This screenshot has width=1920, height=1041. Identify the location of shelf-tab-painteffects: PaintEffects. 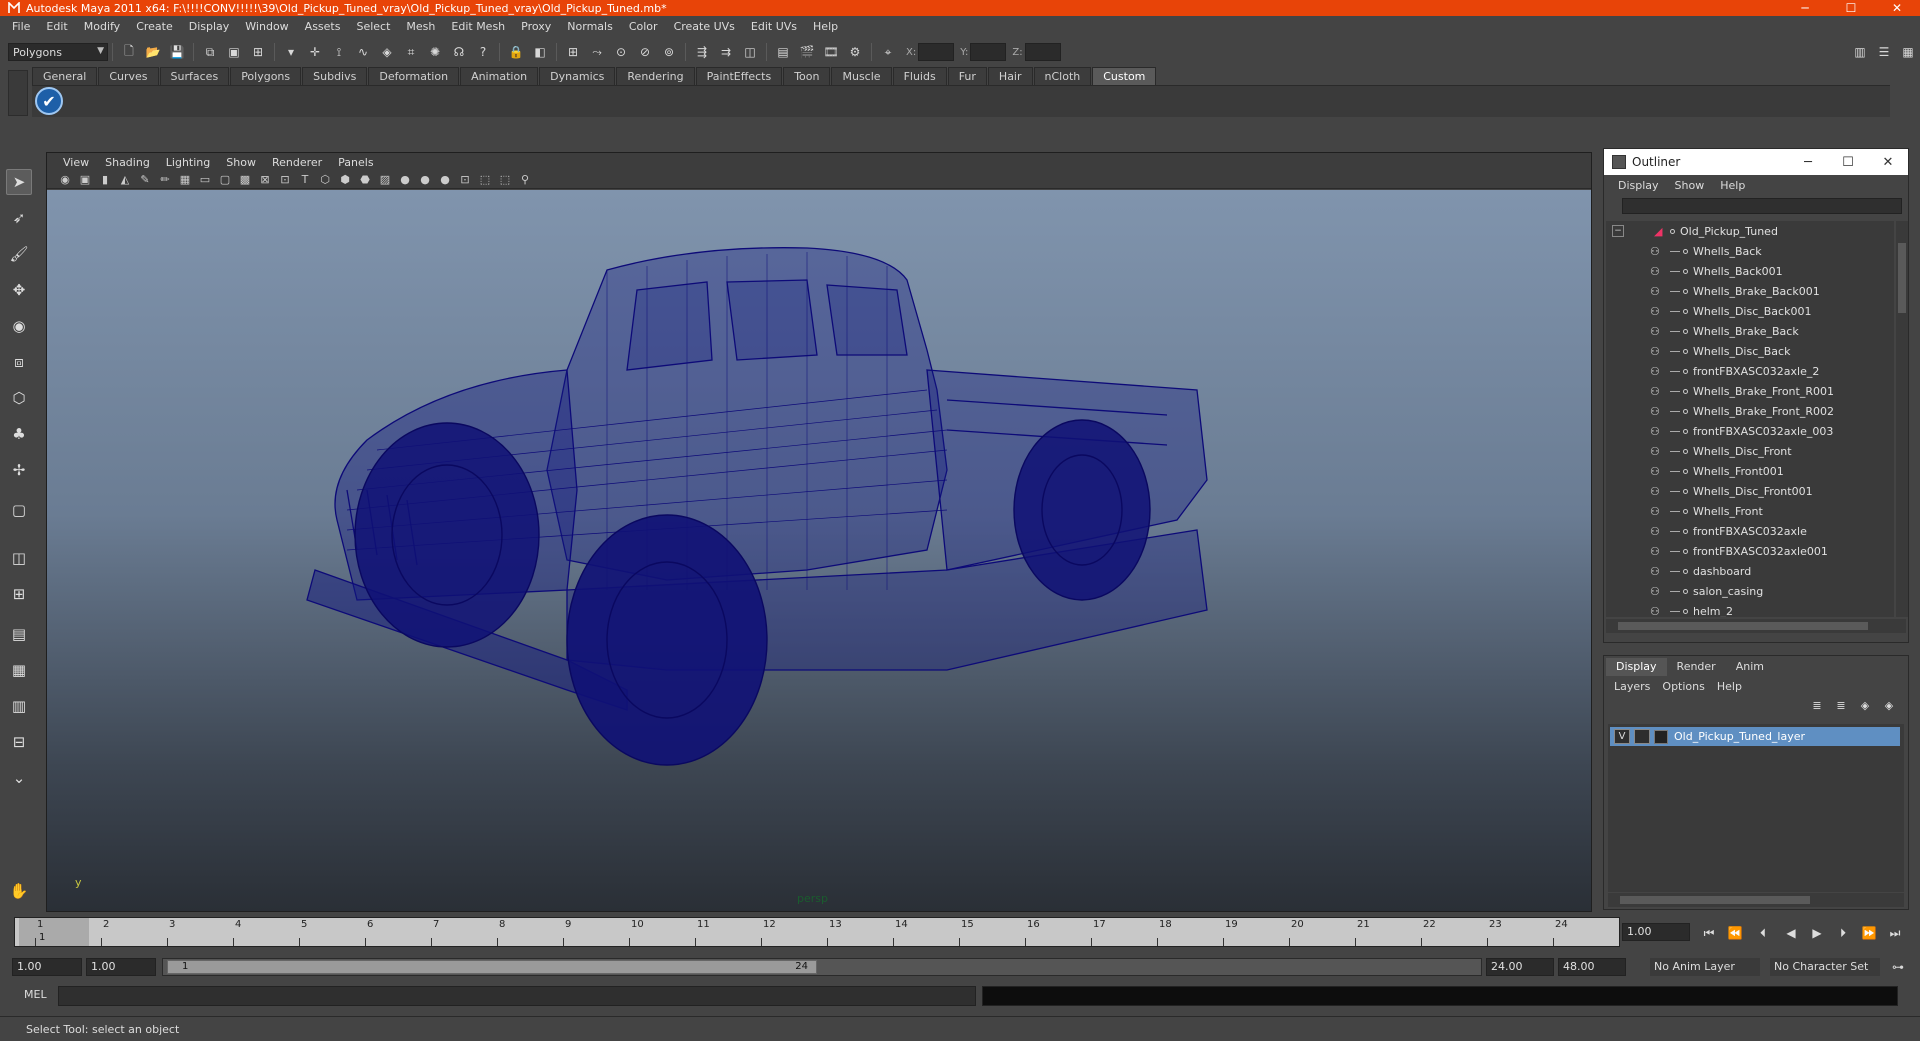
(739, 76).